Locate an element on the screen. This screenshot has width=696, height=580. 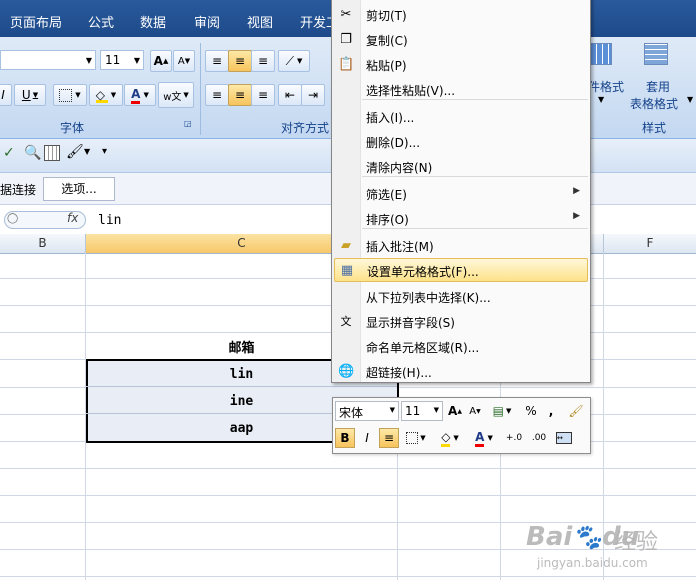
shrink-font-button: A ▼ is located at coordinates (184, 61).